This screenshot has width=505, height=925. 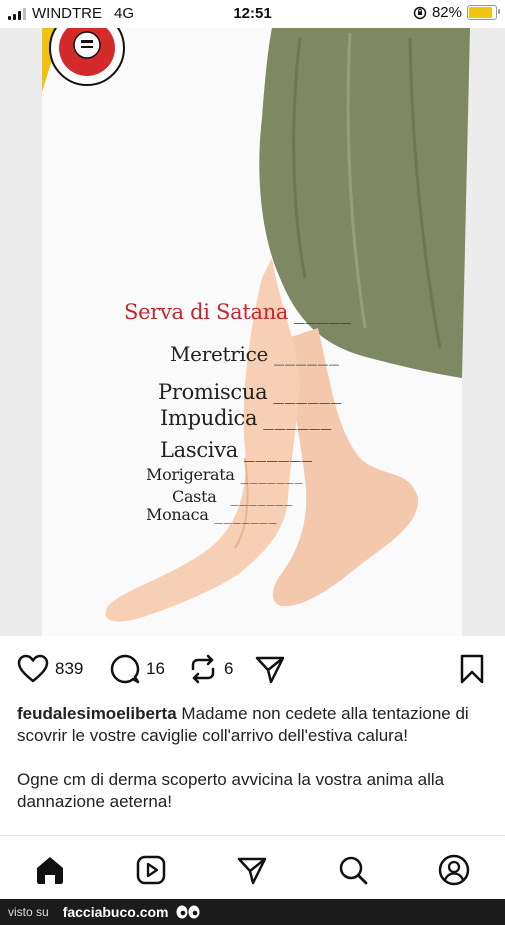 What do you see at coordinates (50, 669) in the screenshot?
I see `like-action: 839` at bounding box center [50, 669].